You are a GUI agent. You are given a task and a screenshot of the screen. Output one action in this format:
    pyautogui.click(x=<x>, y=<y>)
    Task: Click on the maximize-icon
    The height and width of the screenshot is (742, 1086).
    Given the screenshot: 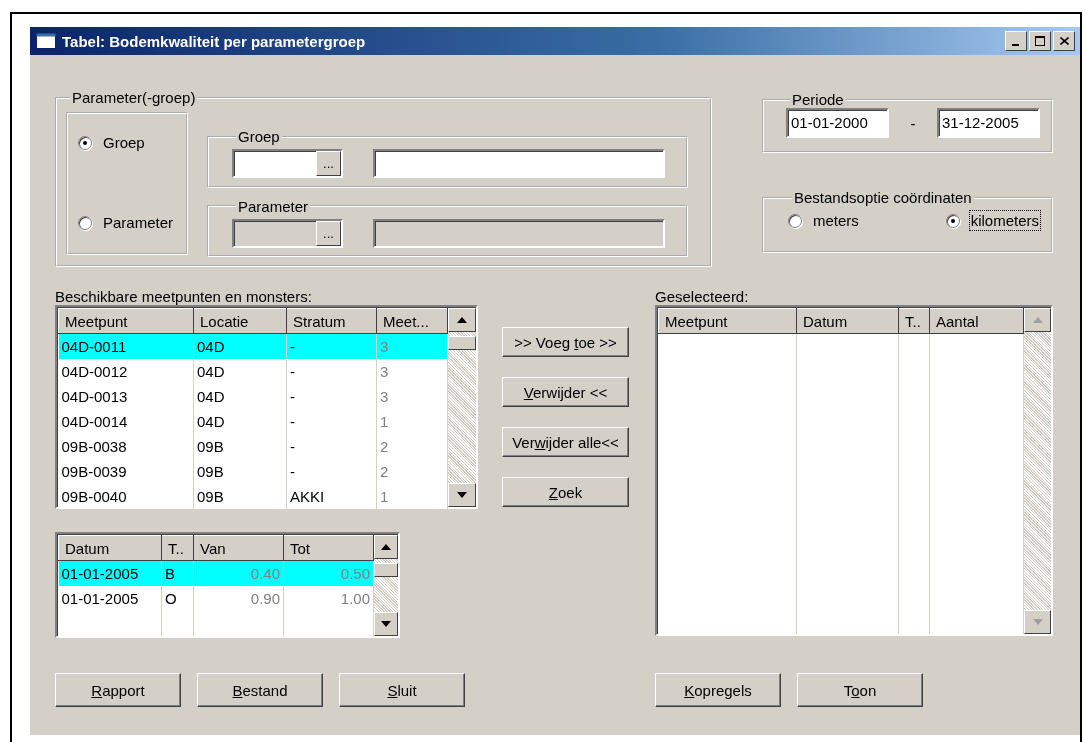 What is the action you would take?
    pyautogui.click(x=1040, y=41)
    